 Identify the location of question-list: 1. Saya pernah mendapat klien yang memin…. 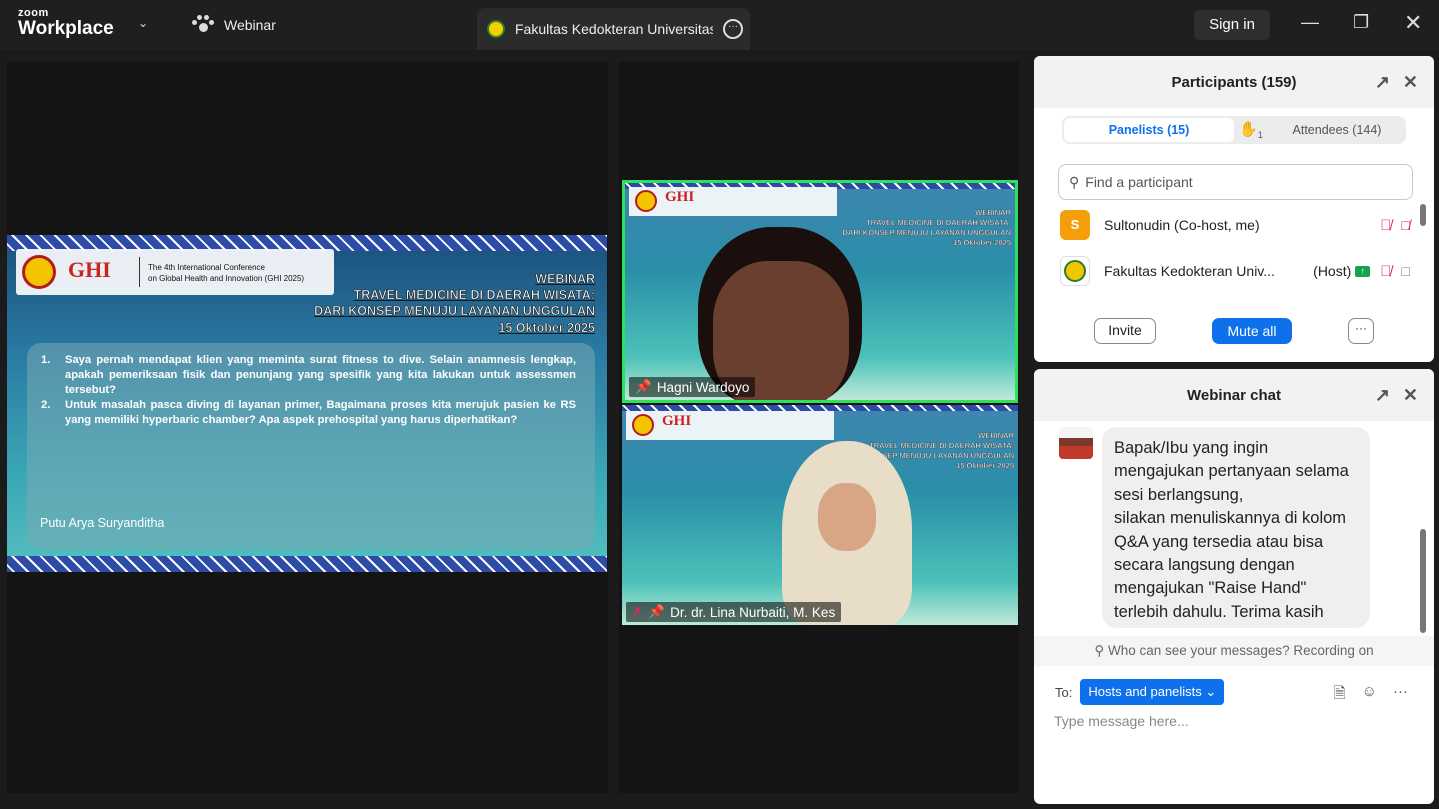
(308, 390).